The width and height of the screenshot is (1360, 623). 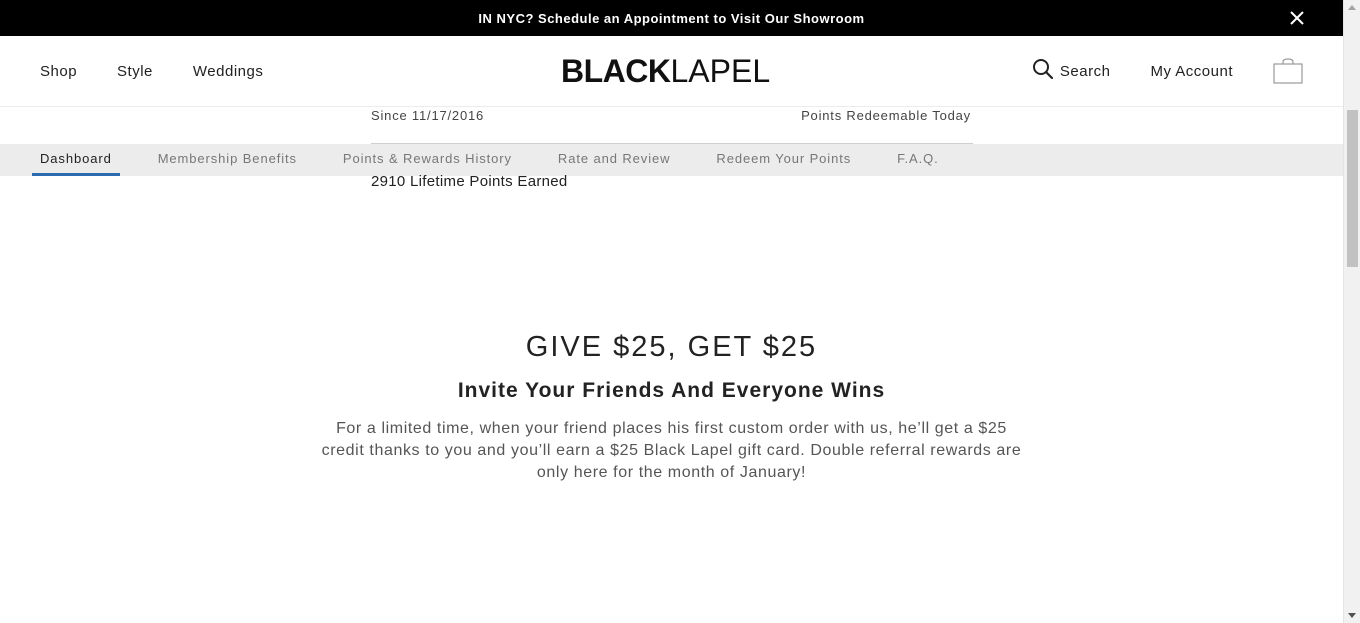 I want to click on utility-nav: Search My Account, so click(x=1167, y=71).